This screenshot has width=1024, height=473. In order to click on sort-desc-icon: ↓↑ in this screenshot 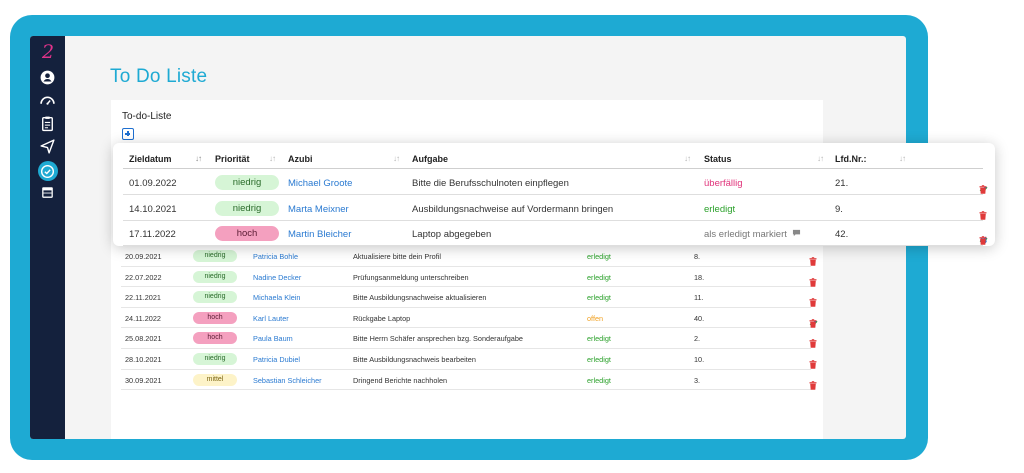, I will do `click(198, 158)`.